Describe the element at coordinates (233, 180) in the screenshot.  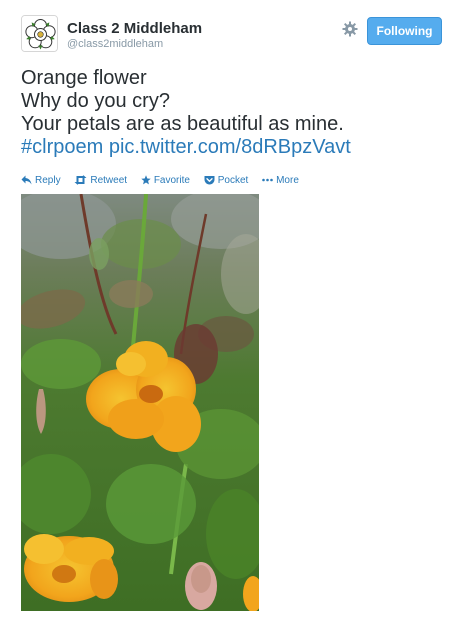
I see `pocket-label: Pocket` at that location.